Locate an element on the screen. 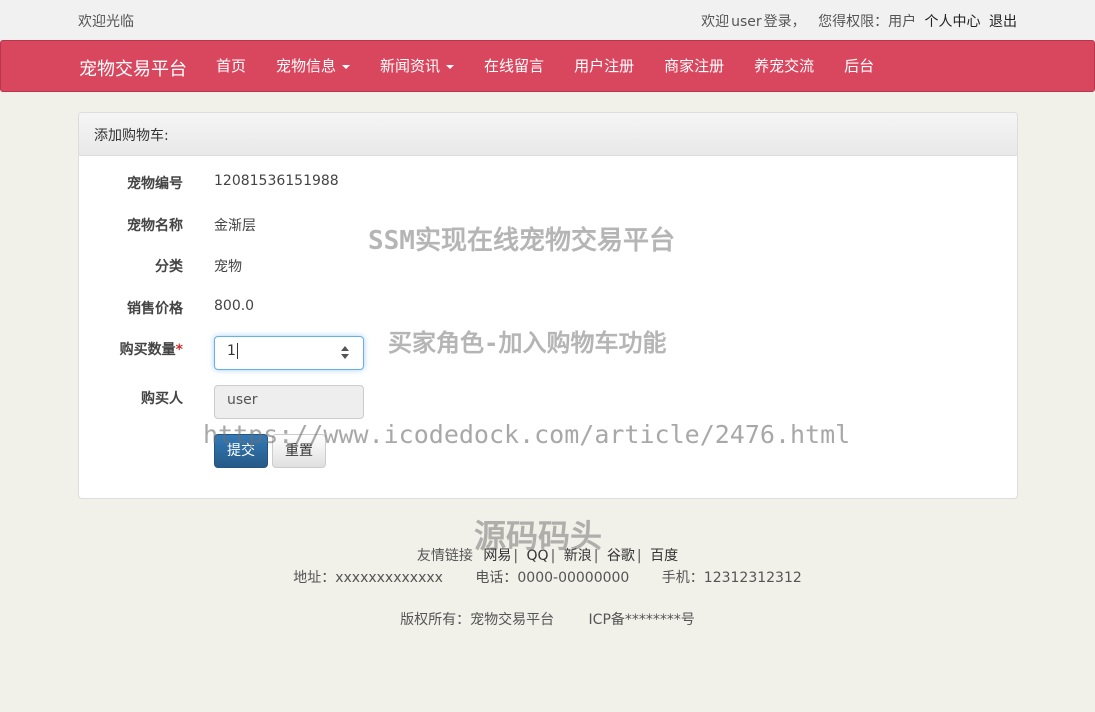 This screenshot has width=1095, height=712. nav-label: 养宠交流 is located at coordinates (784, 66).